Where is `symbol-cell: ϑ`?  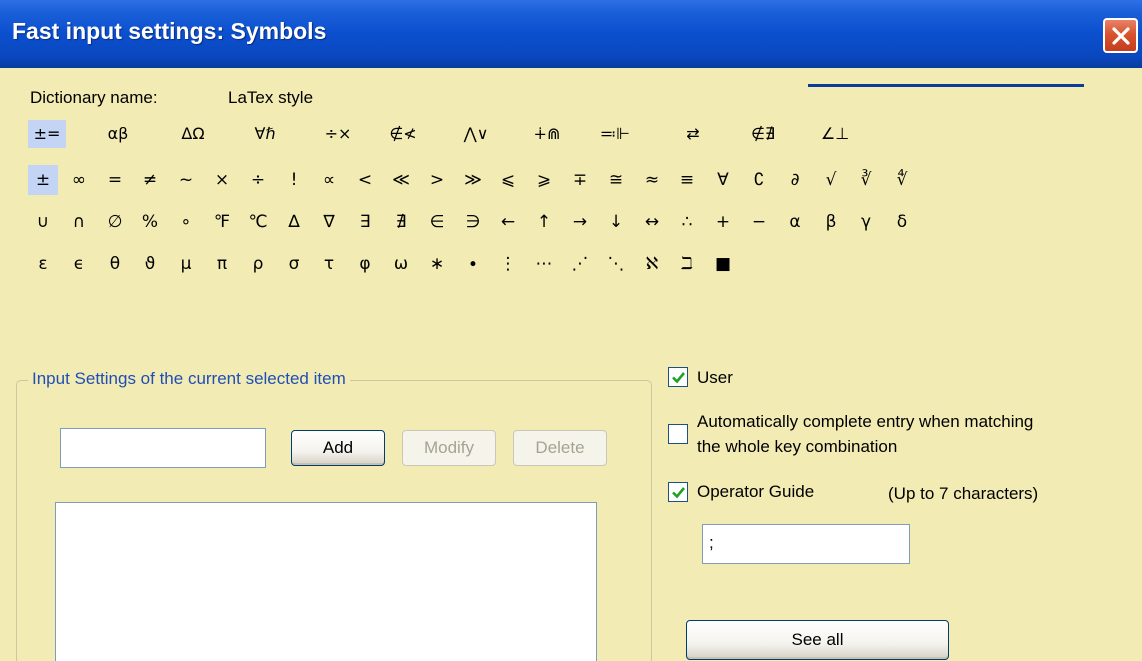 symbol-cell: ϑ is located at coordinates (150, 264).